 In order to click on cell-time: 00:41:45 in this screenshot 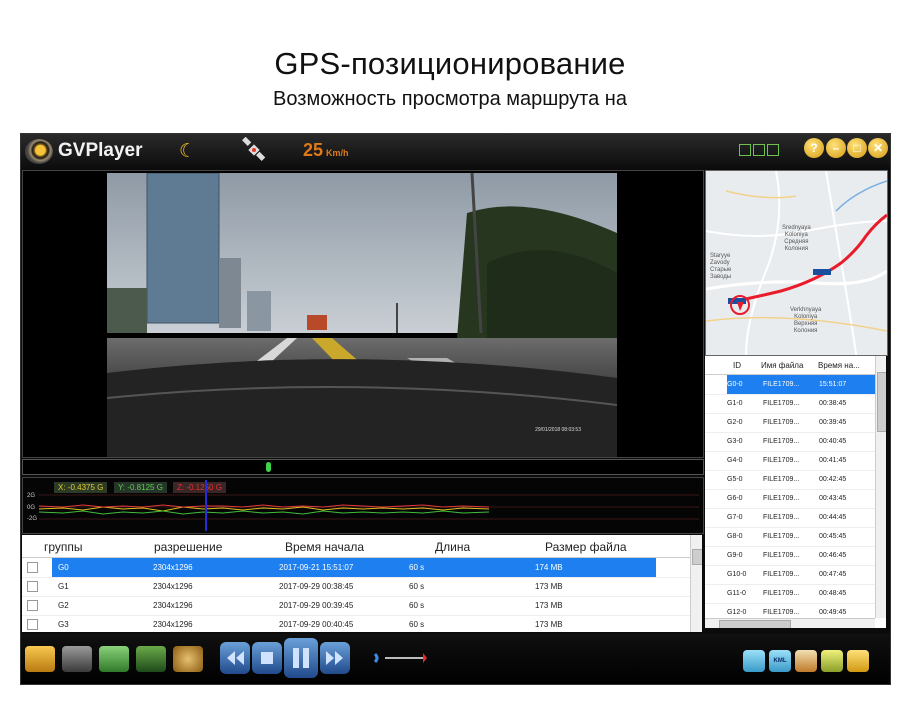, I will do `click(833, 460)`.